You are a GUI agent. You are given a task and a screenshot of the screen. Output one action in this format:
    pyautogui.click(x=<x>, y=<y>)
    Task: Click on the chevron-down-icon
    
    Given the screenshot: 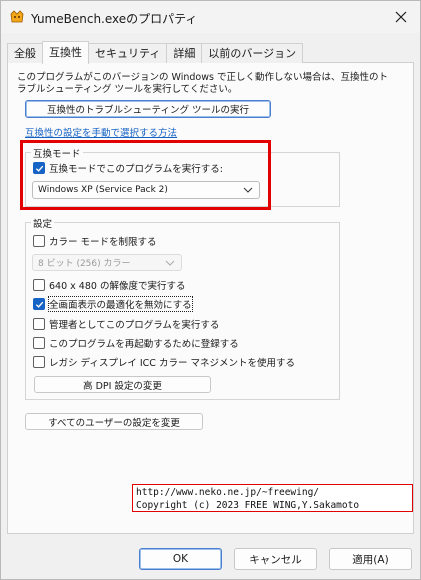 What is the action you would take?
    pyautogui.click(x=170, y=263)
    